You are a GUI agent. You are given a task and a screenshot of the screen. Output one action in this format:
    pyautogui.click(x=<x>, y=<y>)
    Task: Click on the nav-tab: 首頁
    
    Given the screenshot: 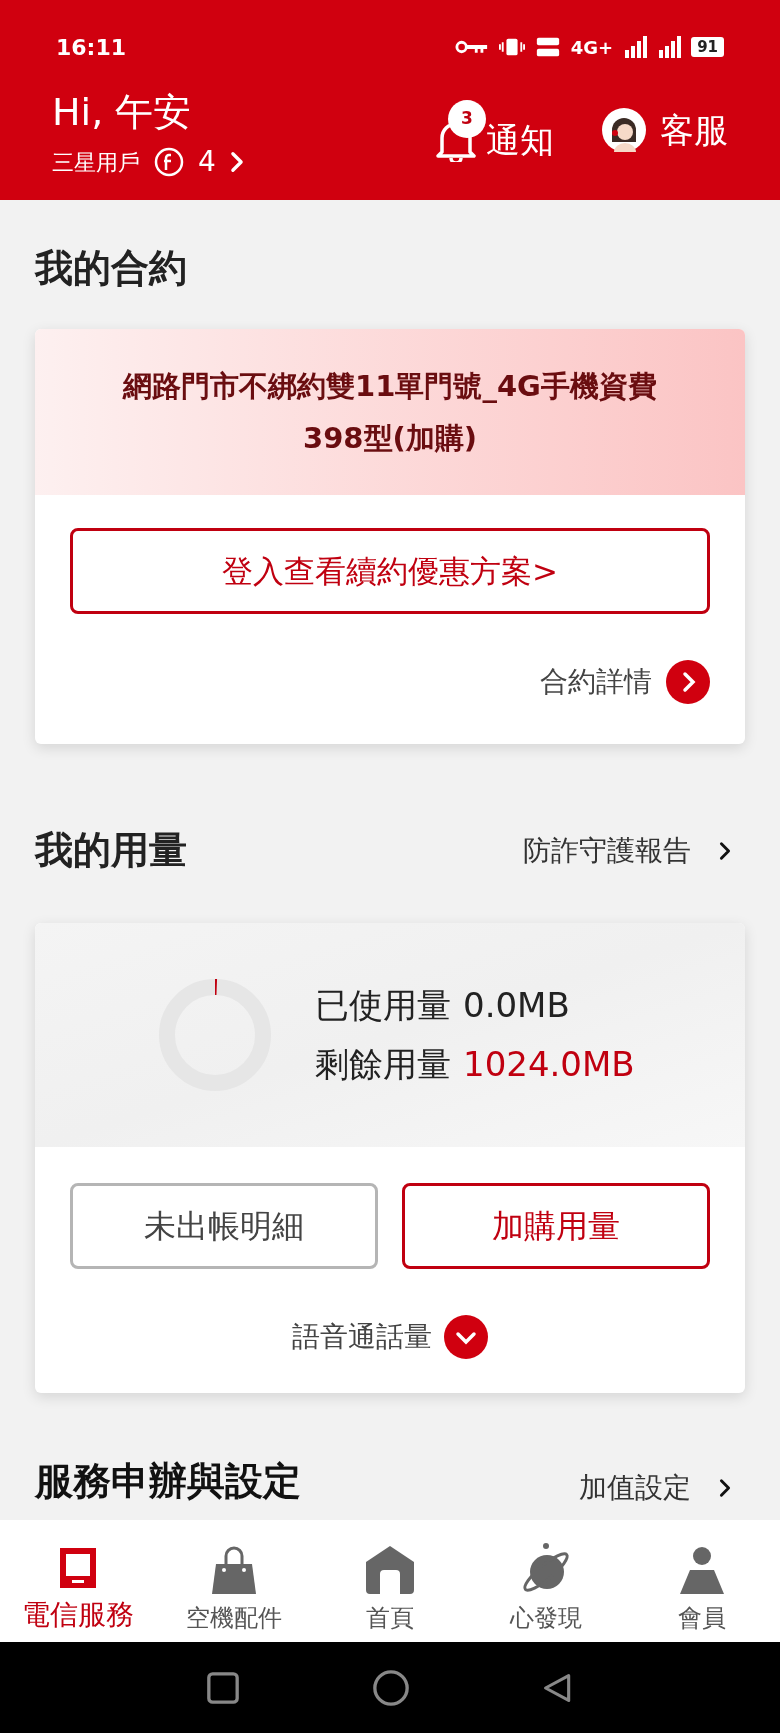 What is the action you would take?
    pyautogui.click(x=390, y=1581)
    